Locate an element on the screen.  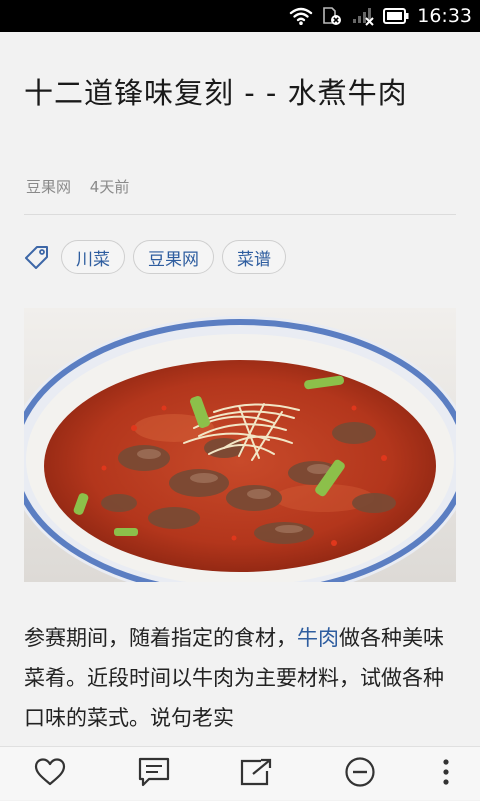
article-source: 豆果网 is located at coordinates (48, 187).